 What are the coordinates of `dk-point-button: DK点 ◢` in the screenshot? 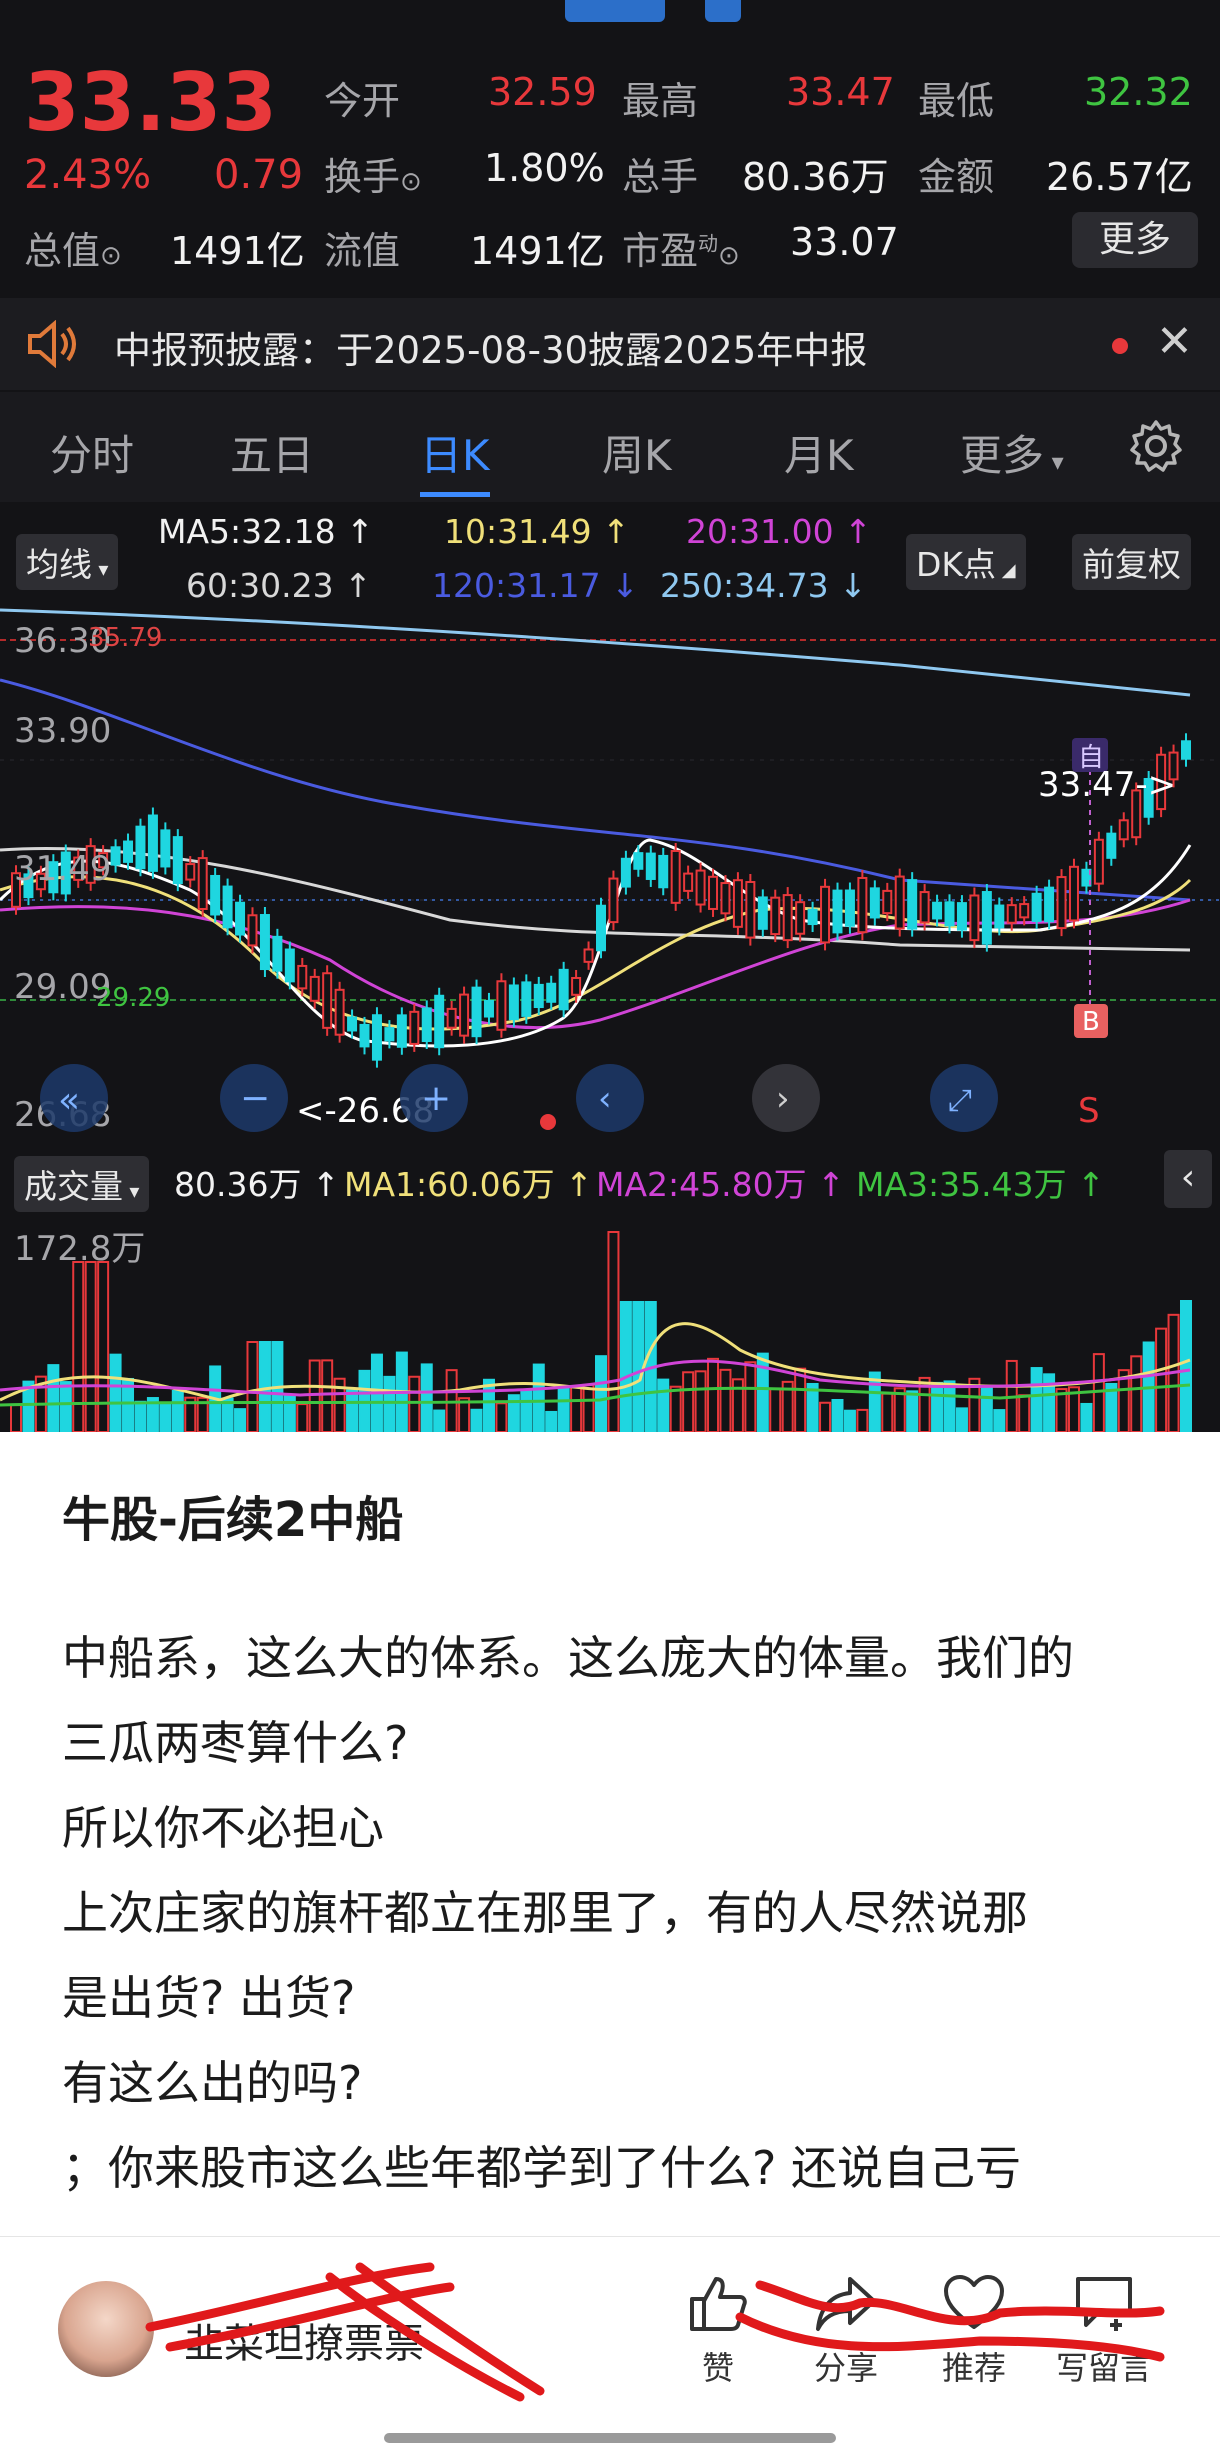 It's located at (966, 562).